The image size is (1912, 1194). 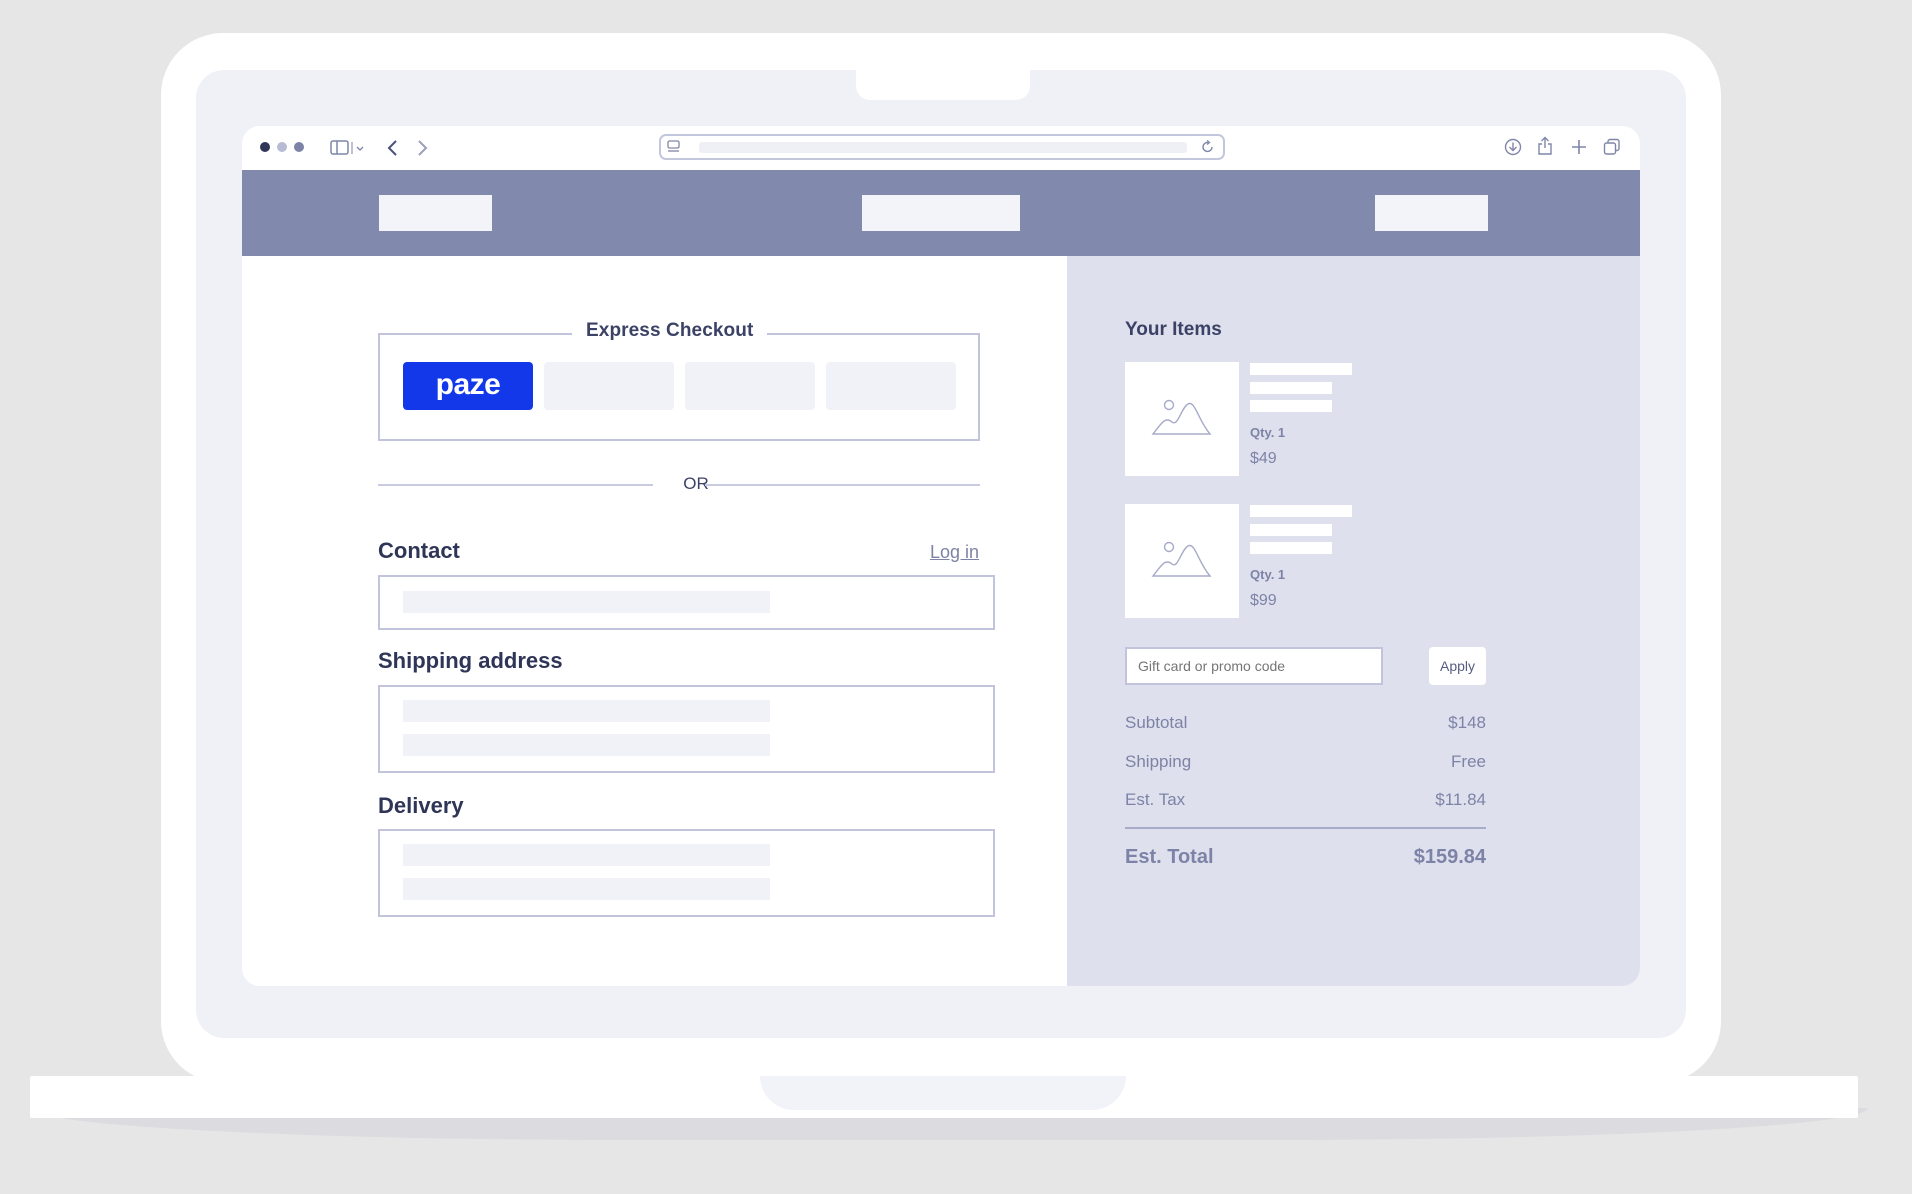 What do you see at coordinates (686, 873) in the screenshot?
I see `delivery-field` at bounding box center [686, 873].